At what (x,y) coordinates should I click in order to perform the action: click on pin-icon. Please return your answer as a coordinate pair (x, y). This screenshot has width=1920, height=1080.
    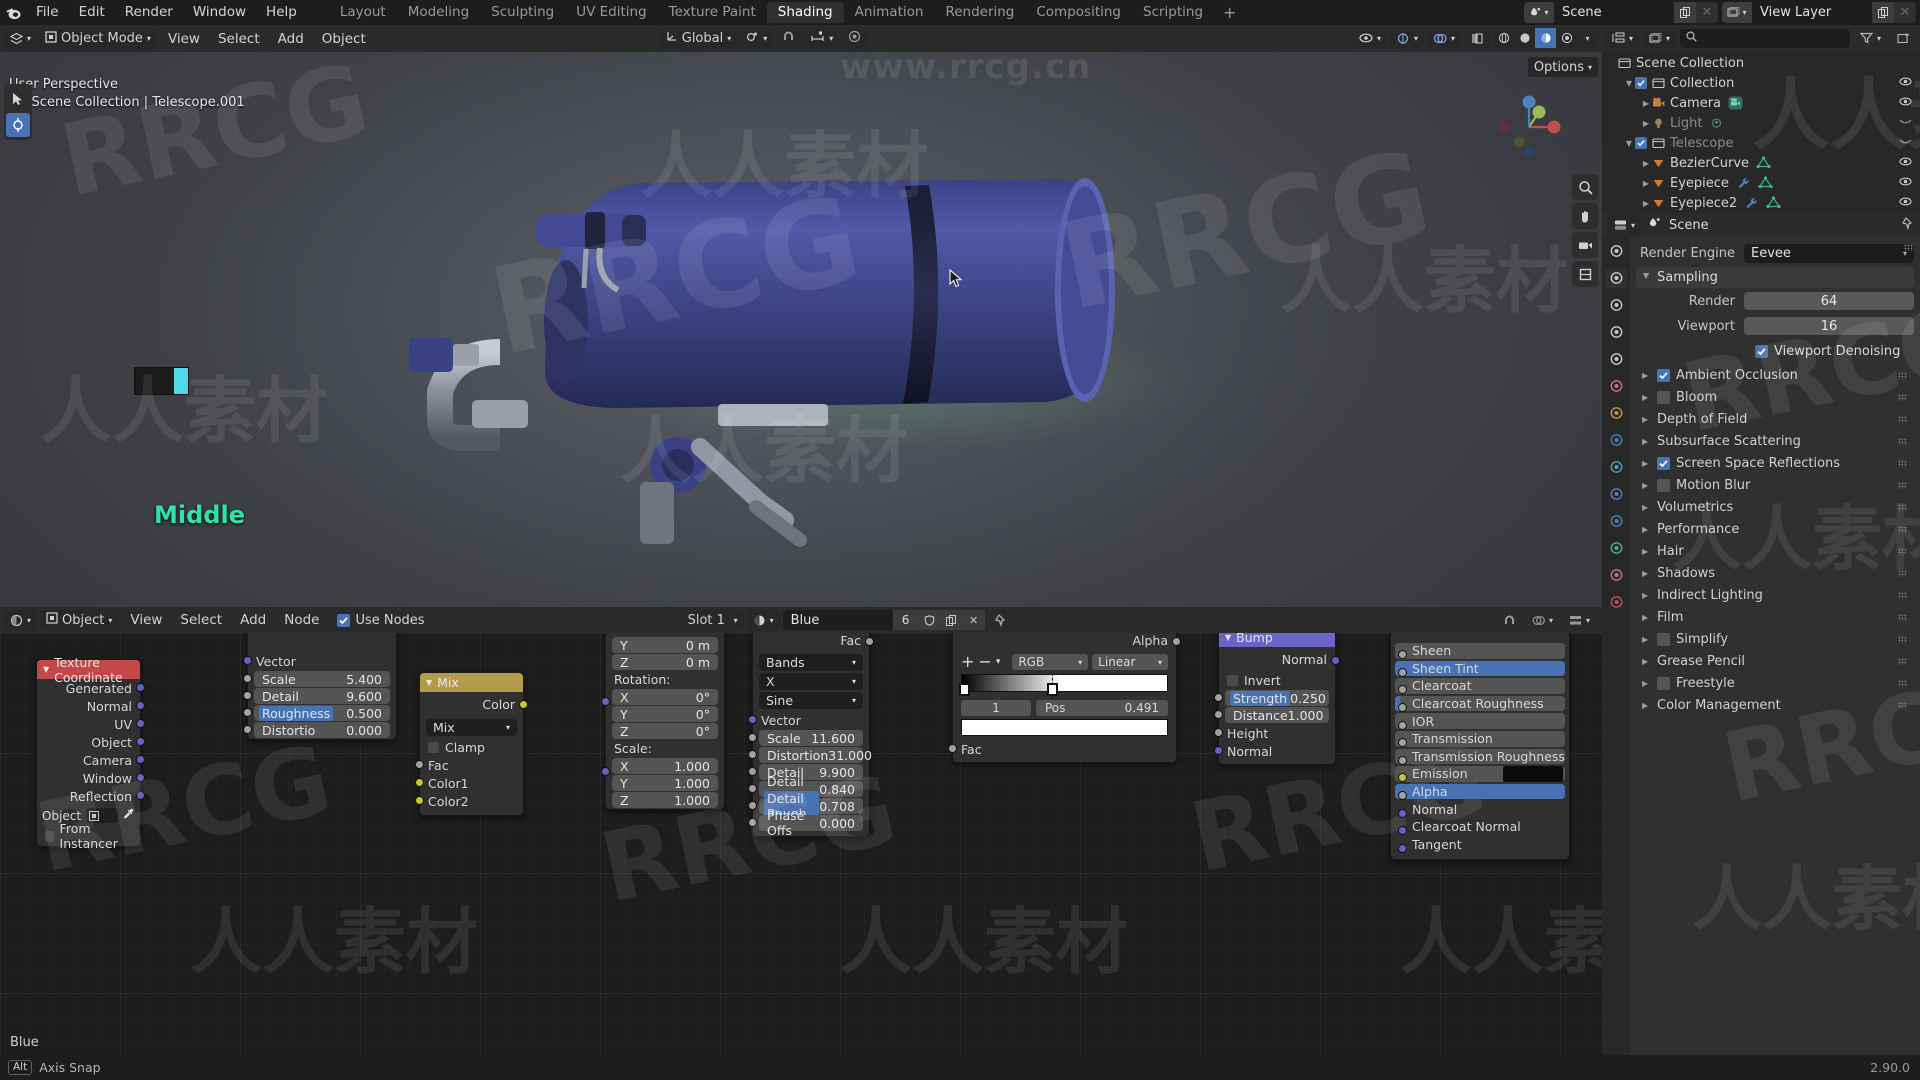
    Looking at the image, I should click on (1000, 620).